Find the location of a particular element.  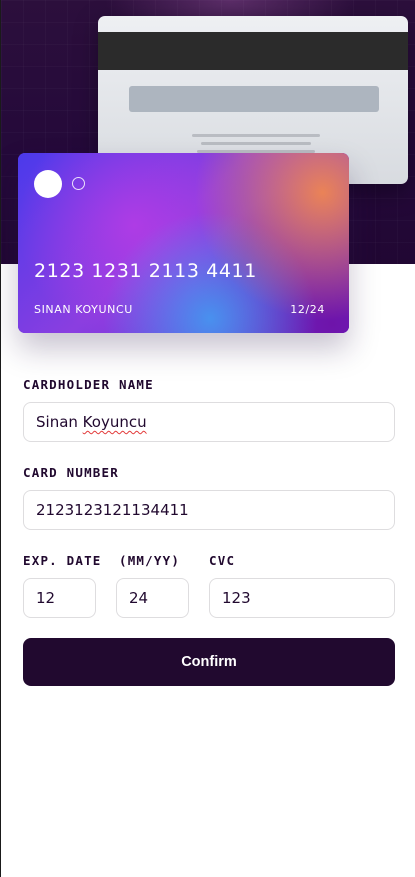

card-number-display: 2123 1231 2113 4411 is located at coordinates (145, 271).